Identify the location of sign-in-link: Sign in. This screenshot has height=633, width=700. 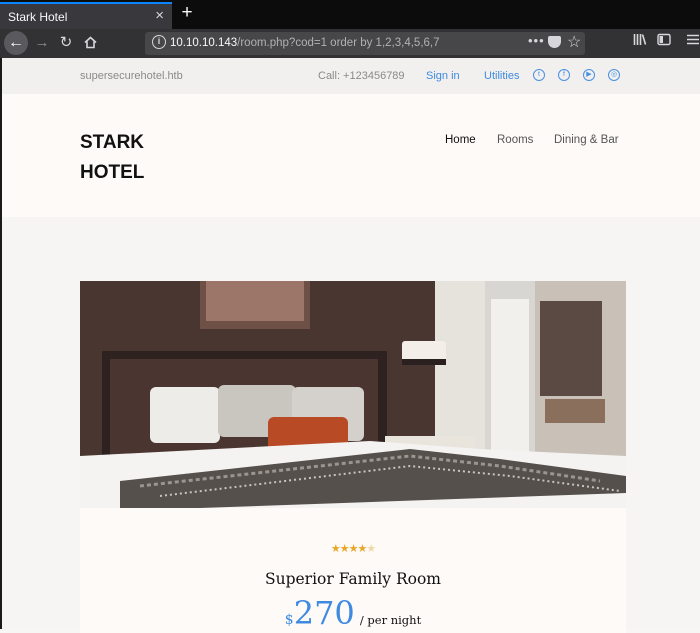
(443, 76).